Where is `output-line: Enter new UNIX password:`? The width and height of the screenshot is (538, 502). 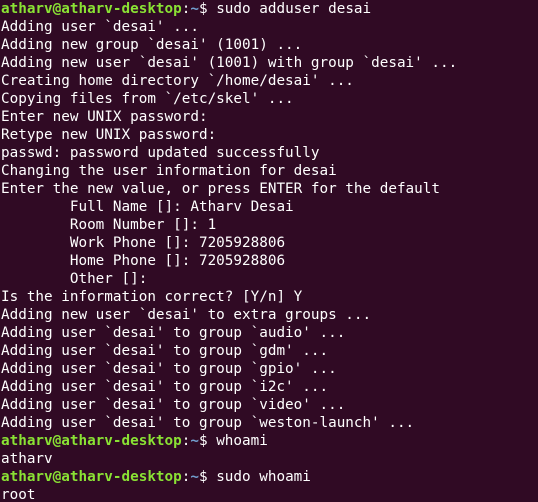
output-line: Enter new UNIX password: is located at coordinates (104, 117).